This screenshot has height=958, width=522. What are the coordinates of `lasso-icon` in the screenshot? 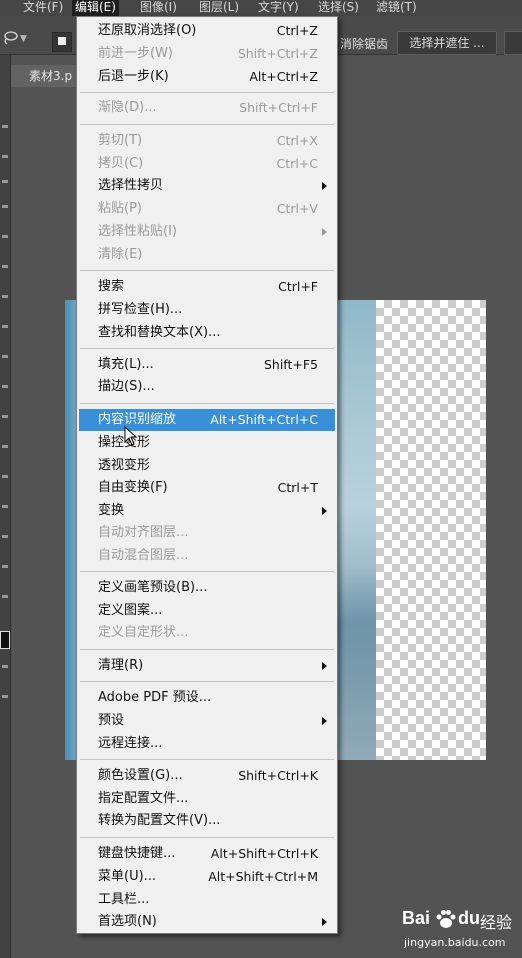 It's located at (10, 38).